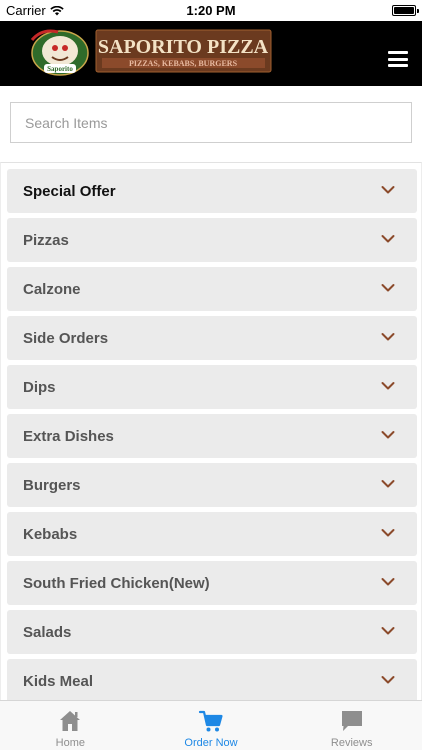 The width and height of the screenshot is (422, 750). I want to click on status-bar: Carrier 1:20 PM, so click(211, 10).